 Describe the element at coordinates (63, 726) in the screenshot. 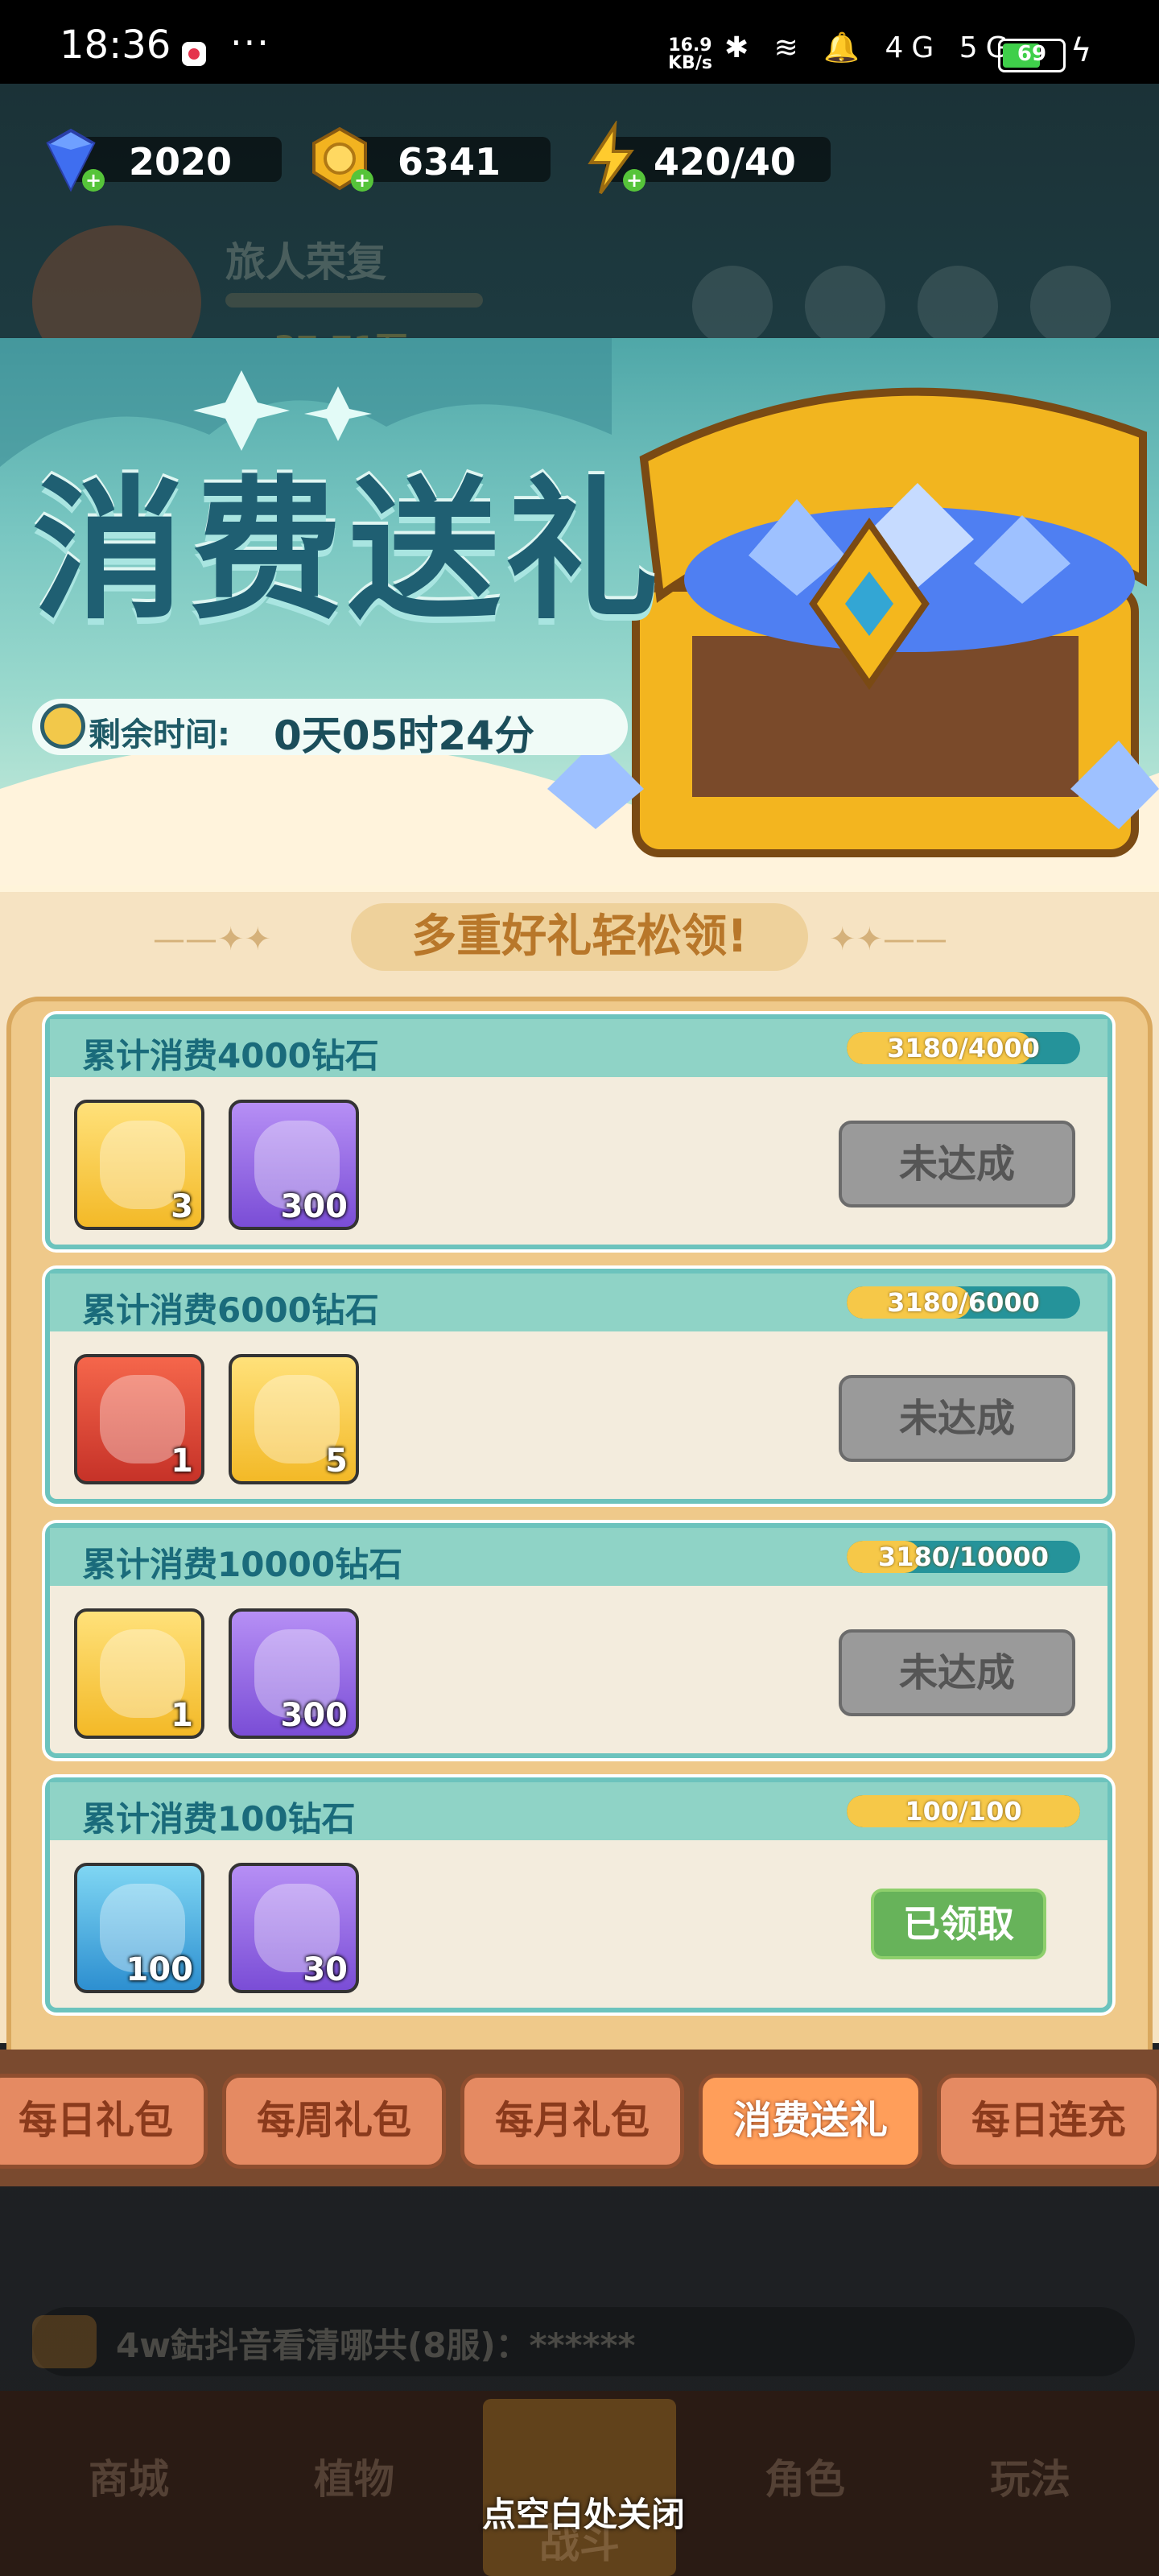

I see `clock-icon` at that location.